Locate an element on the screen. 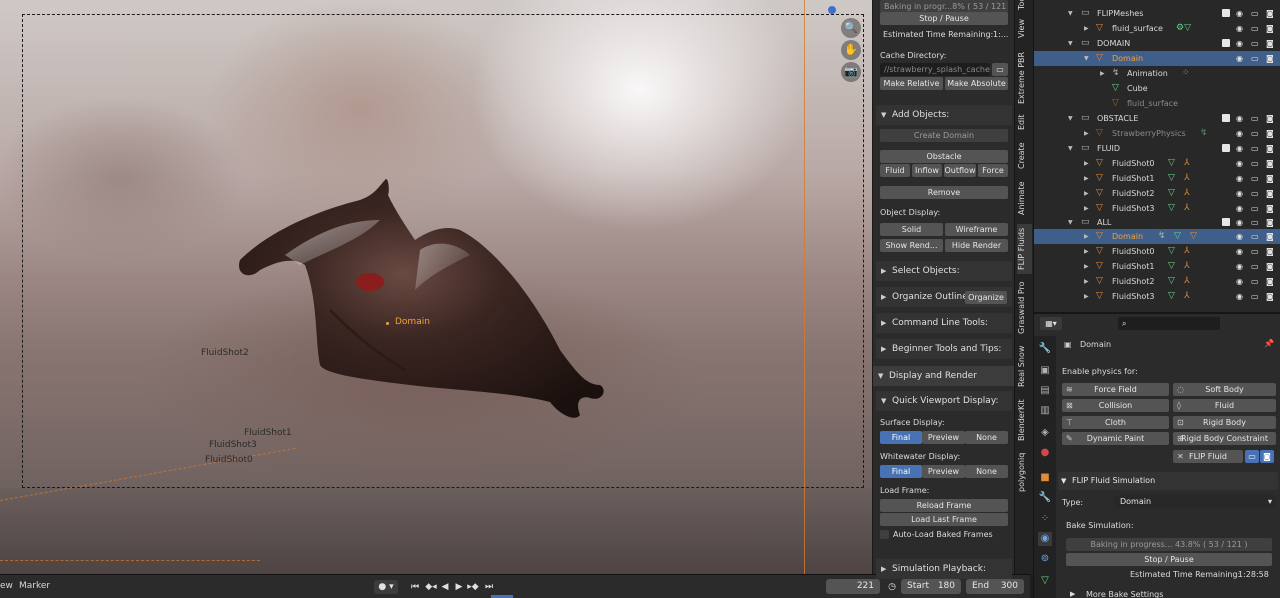 This screenshot has width=1280, height=598. play-reverse-icon: ◀ is located at coordinates (445, 587).